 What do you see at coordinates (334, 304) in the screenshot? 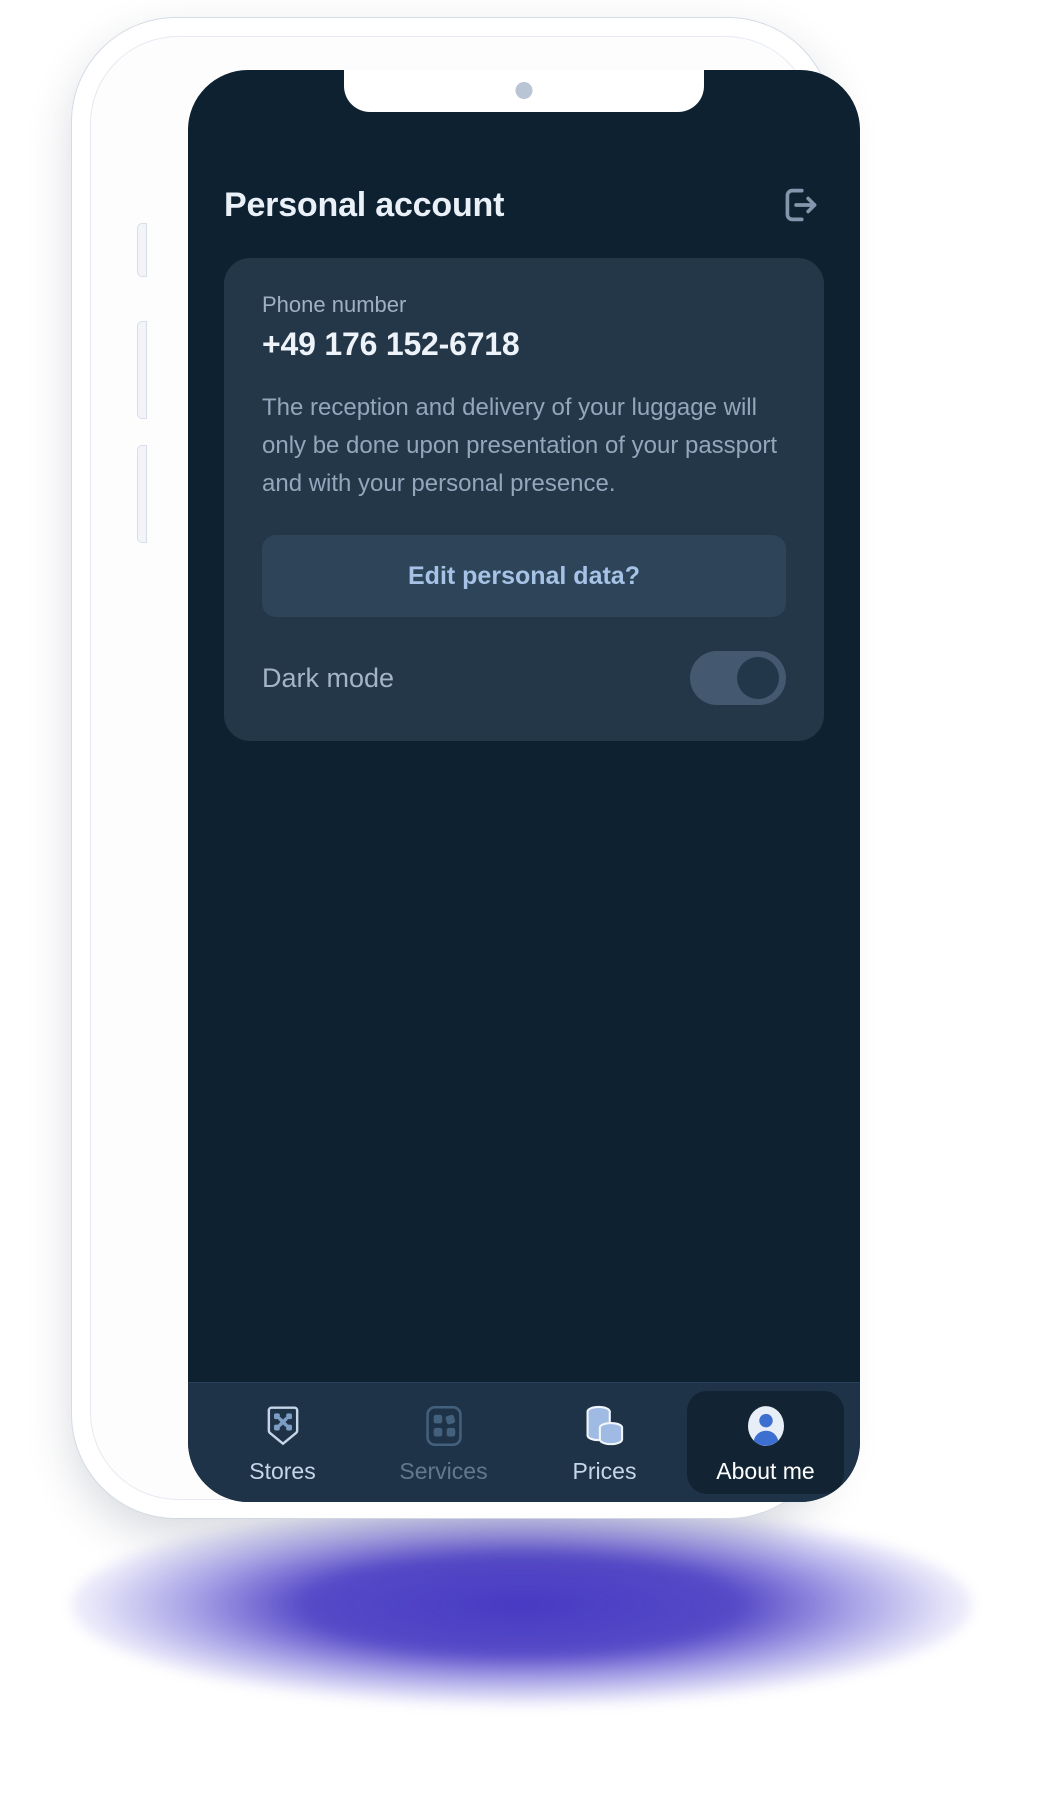
I see `phone-number-label: Phone number` at bounding box center [334, 304].